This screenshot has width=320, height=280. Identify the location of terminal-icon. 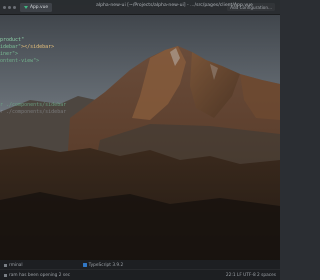
(5, 265).